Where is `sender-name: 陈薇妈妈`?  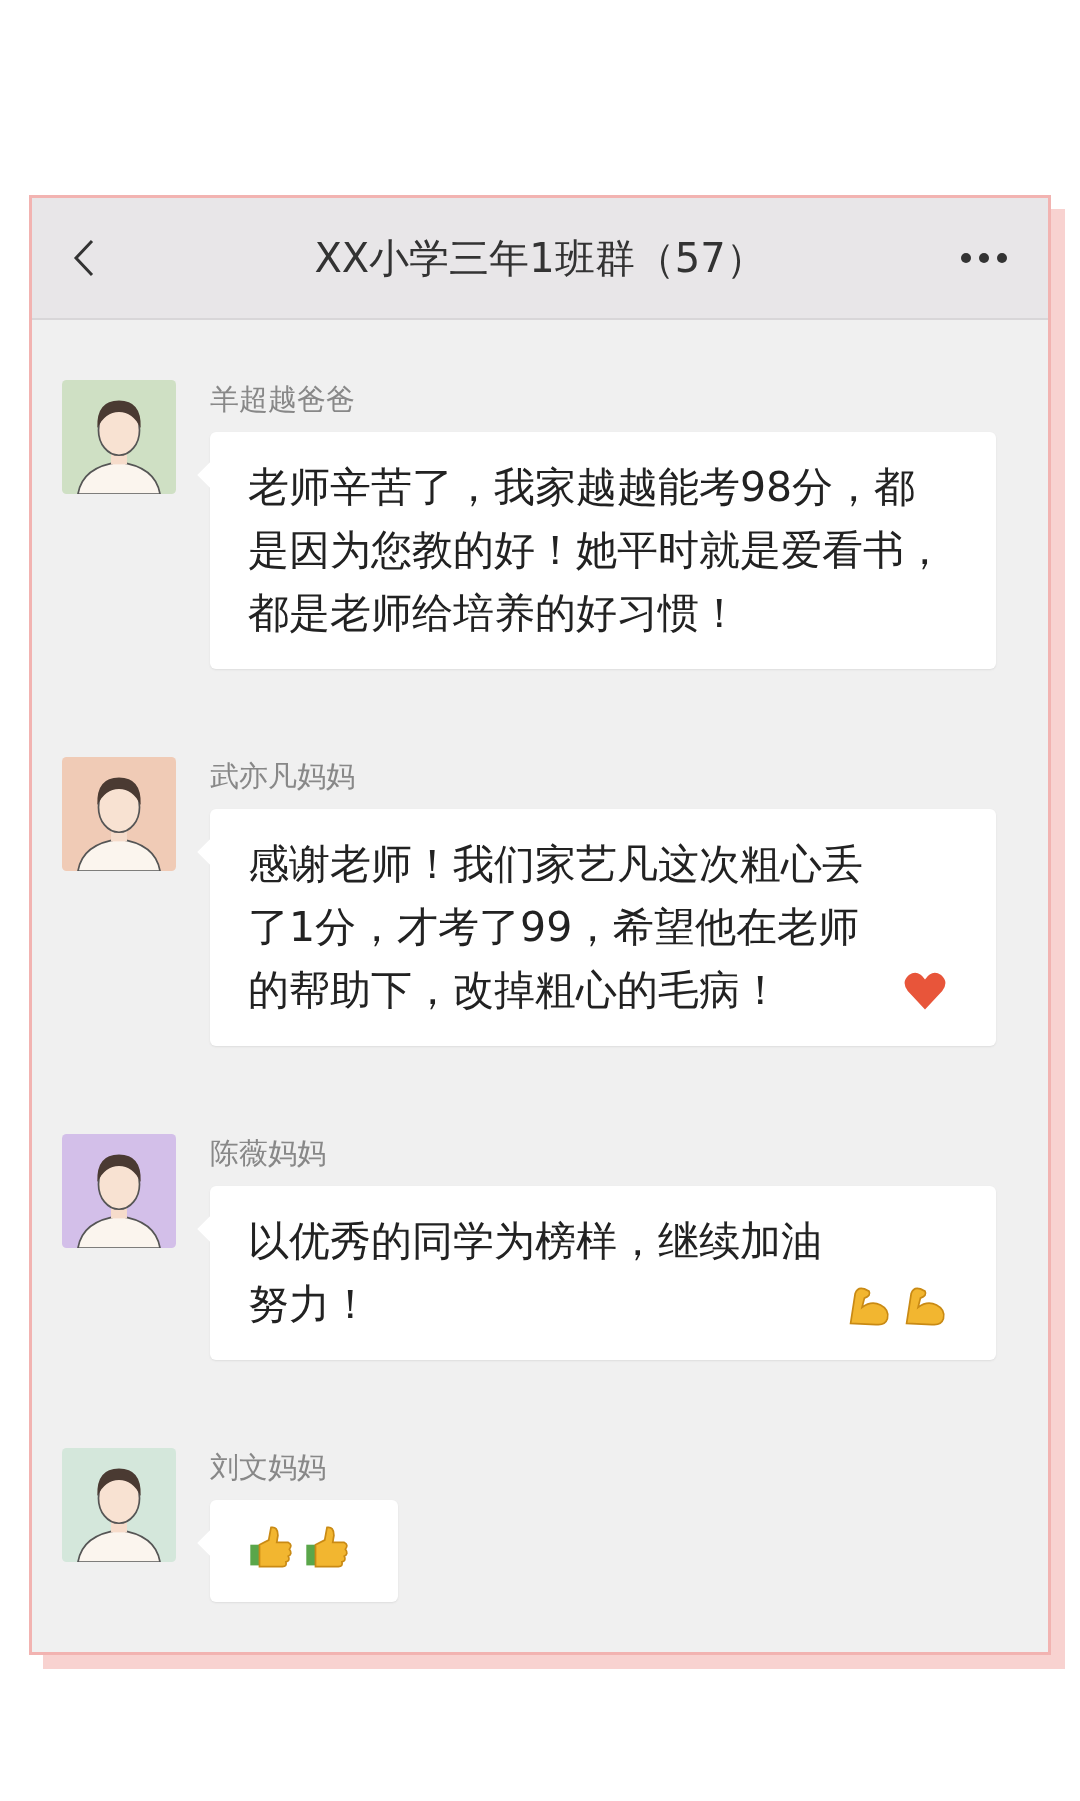 sender-name: 陈薇妈妈 is located at coordinates (268, 1153).